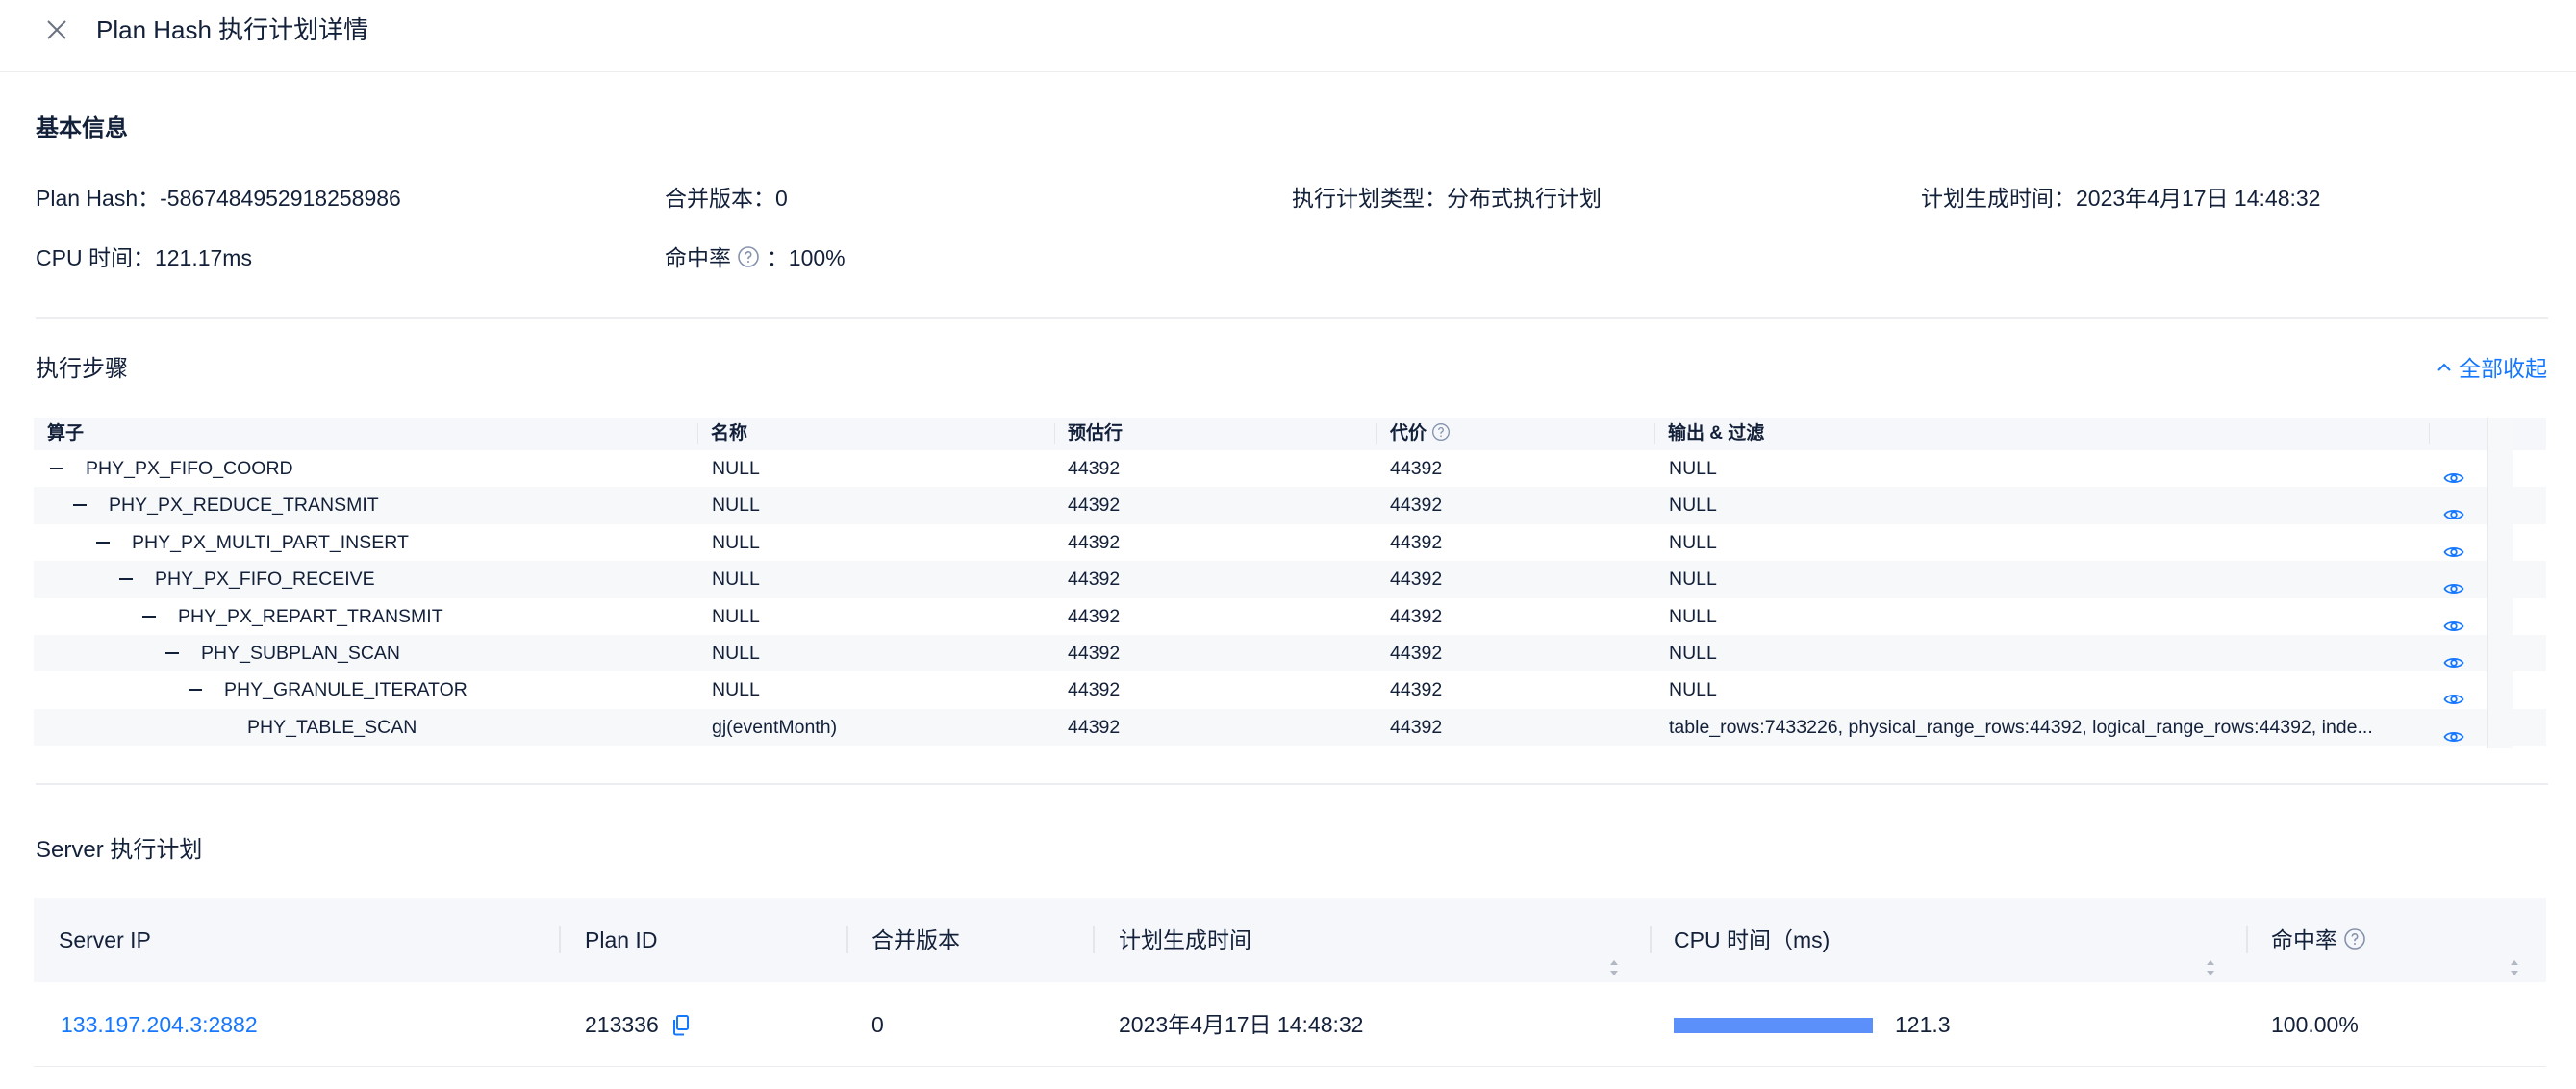 The image size is (2576, 1089). What do you see at coordinates (332, 727) in the screenshot?
I see `operator-cell: PHY_TABLE_SCAN` at bounding box center [332, 727].